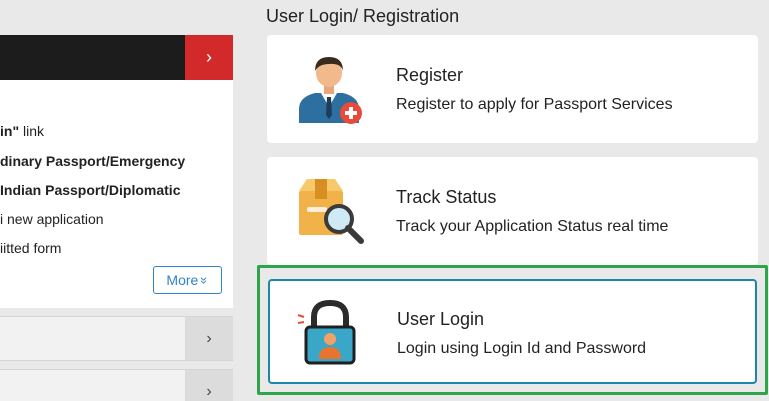  What do you see at coordinates (93, 161) in the screenshot?
I see `info-line: dinary Passport/Emergency` at bounding box center [93, 161].